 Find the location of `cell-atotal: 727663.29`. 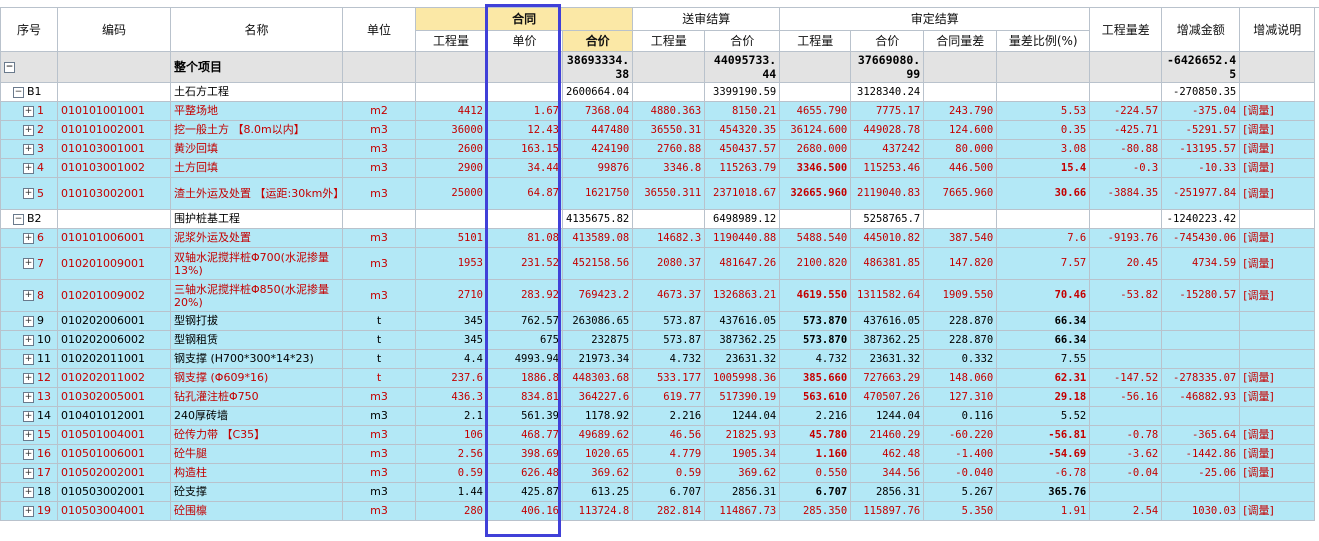

cell-atotal: 727663.29 is located at coordinates (887, 378).